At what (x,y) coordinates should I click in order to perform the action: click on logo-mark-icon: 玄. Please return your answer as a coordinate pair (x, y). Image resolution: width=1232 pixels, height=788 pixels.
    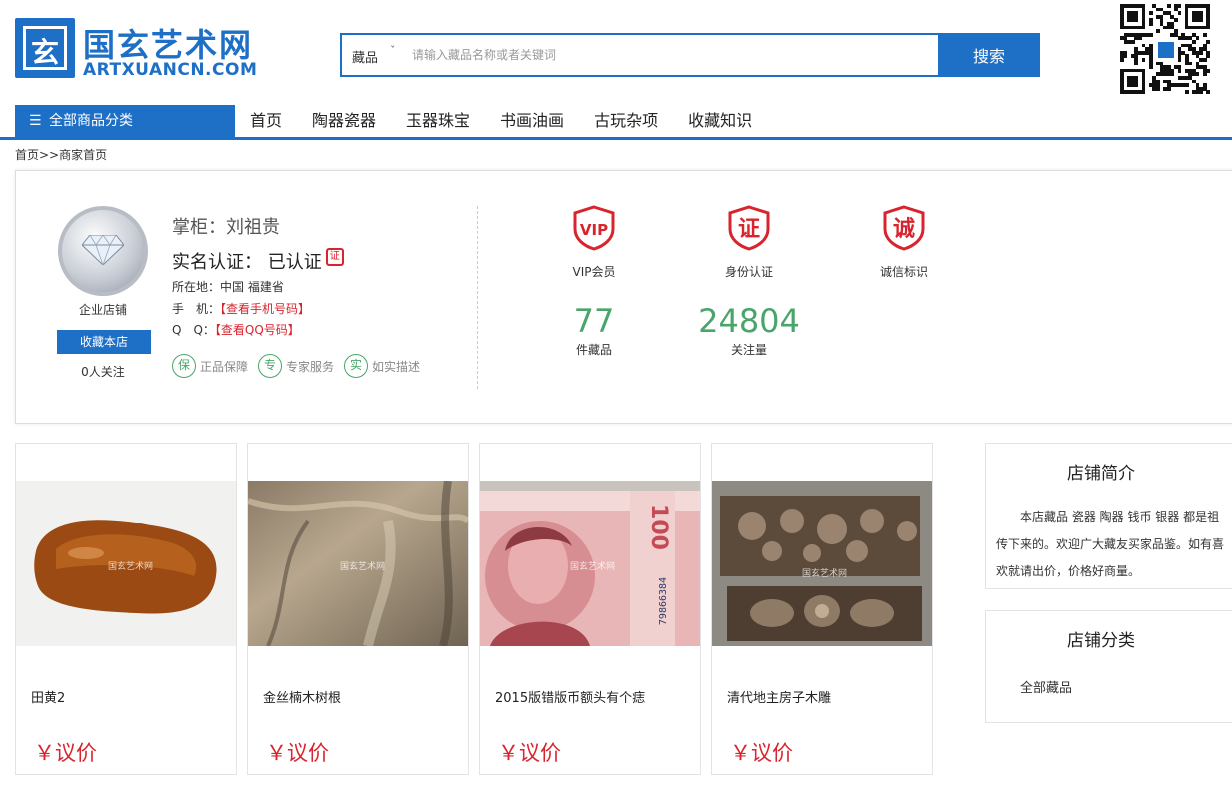
    Looking at the image, I should click on (45, 48).